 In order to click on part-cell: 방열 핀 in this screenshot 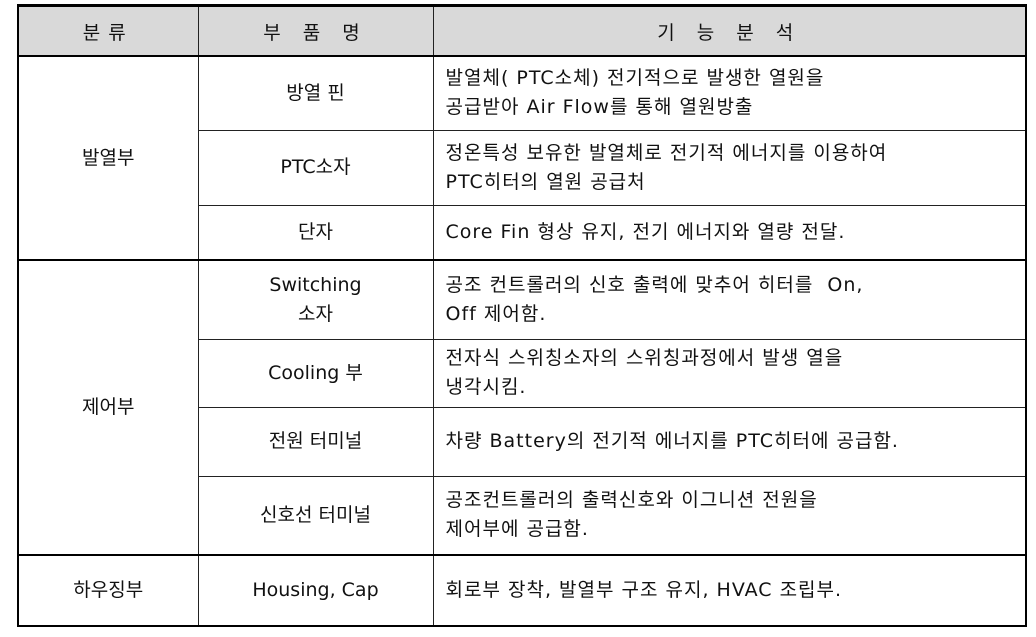, I will do `click(315, 93)`.